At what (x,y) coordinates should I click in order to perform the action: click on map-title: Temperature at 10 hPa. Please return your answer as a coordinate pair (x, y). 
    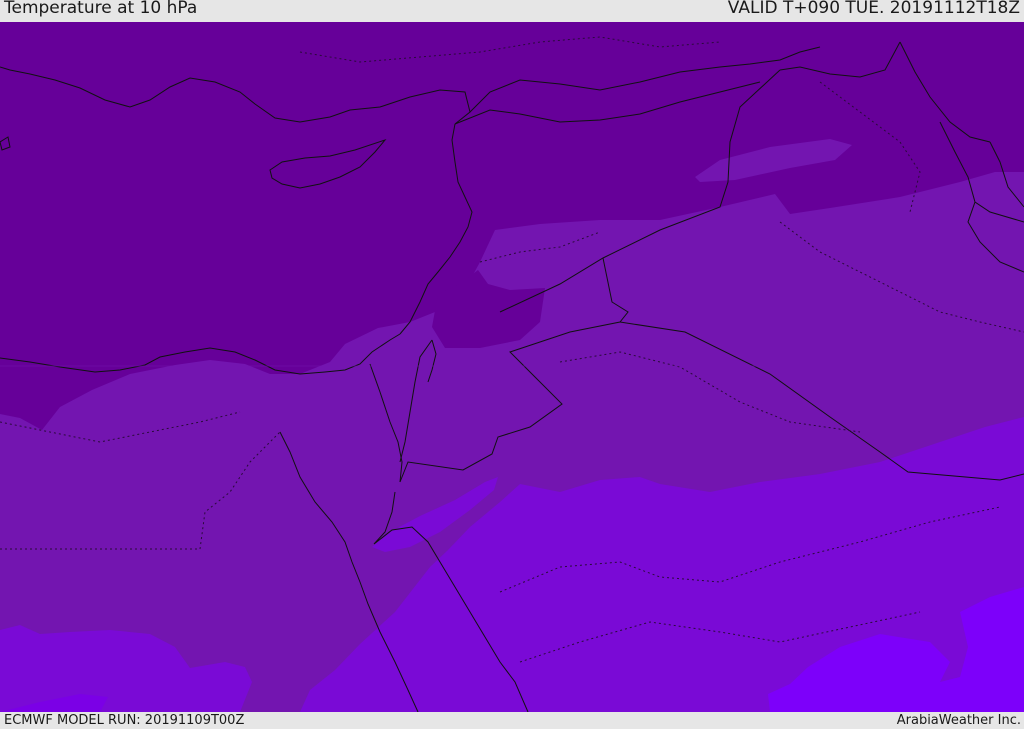
    Looking at the image, I should click on (101, 9).